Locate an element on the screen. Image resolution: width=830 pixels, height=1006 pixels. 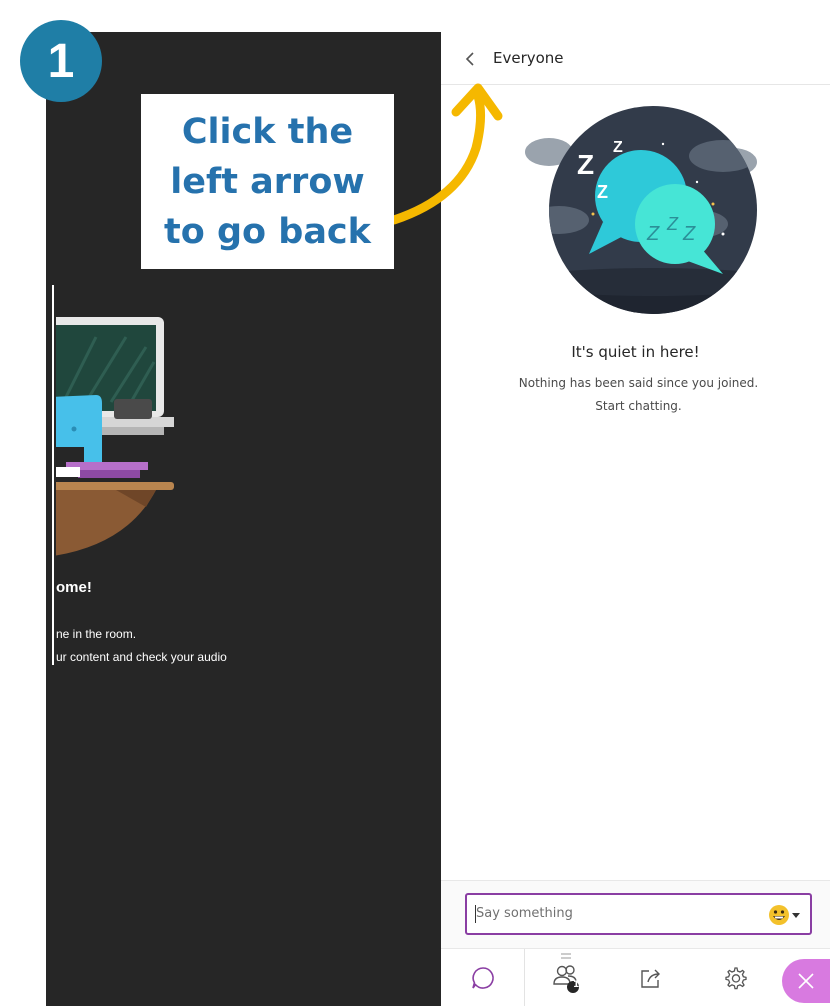
empty-state-text: Nothing has been said since you joined. is located at coordinates (638, 383).